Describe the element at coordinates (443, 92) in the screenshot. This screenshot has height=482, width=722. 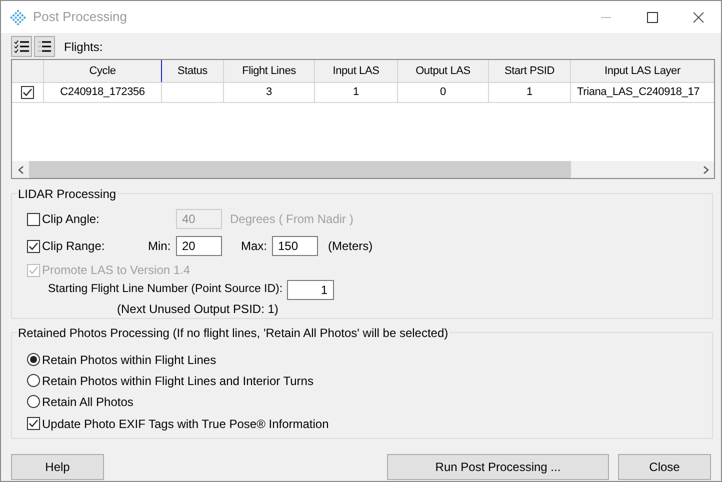
I see `table-cell: 0` at that location.